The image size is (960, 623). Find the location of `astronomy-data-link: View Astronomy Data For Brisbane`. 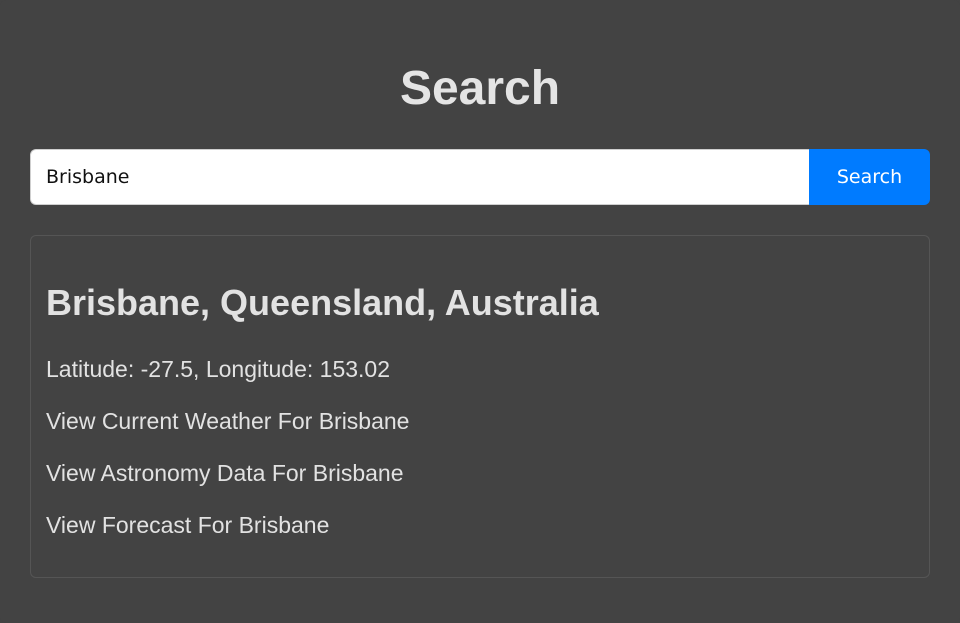

astronomy-data-link: View Astronomy Data For Brisbane is located at coordinates (225, 473).